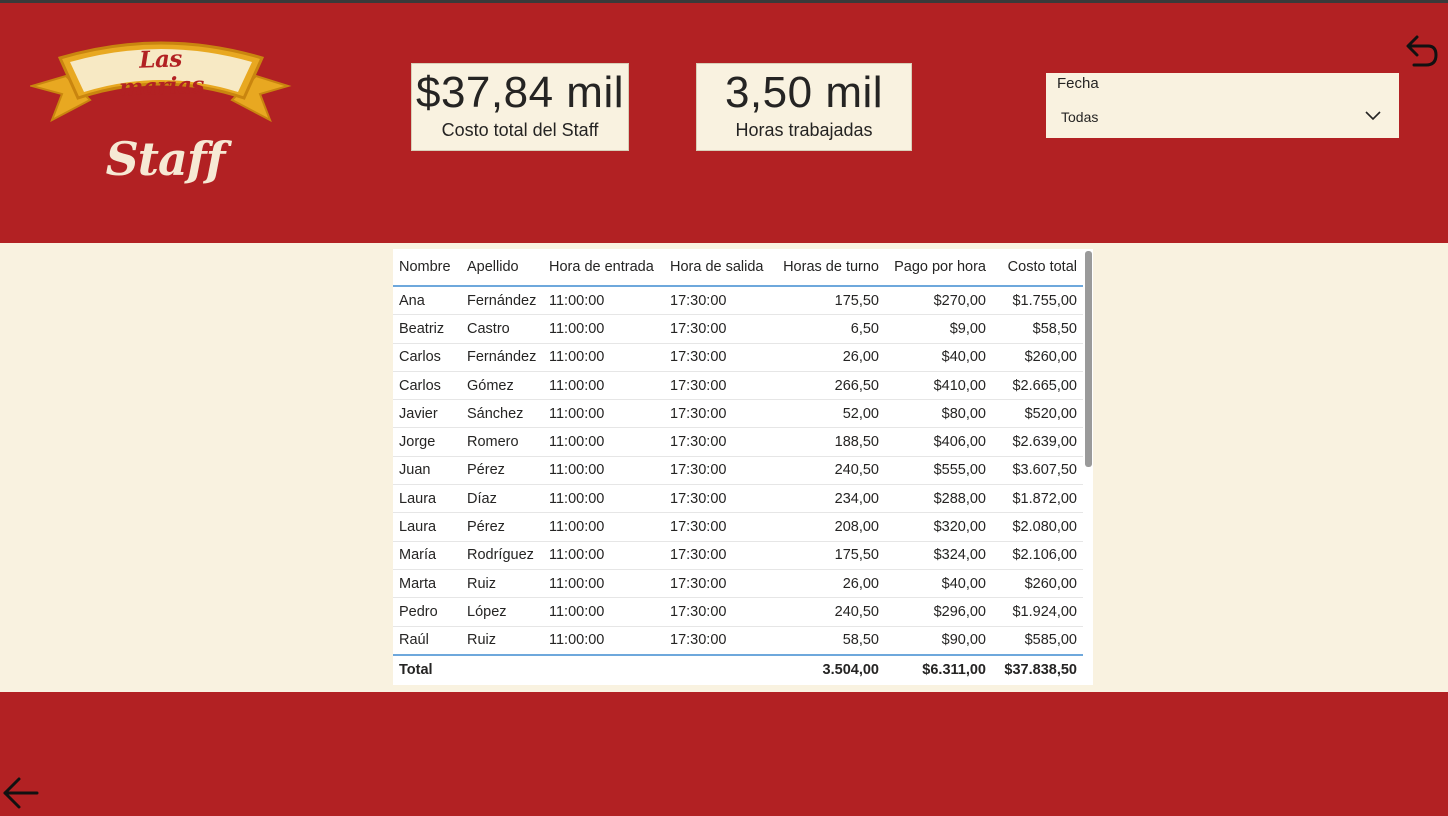 Image resolution: width=1448 pixels, height=816 pixels. Describe the element at coordinates (427, 357) in the screenshot. I see `table-cell-nombre: Carlos` at that location.